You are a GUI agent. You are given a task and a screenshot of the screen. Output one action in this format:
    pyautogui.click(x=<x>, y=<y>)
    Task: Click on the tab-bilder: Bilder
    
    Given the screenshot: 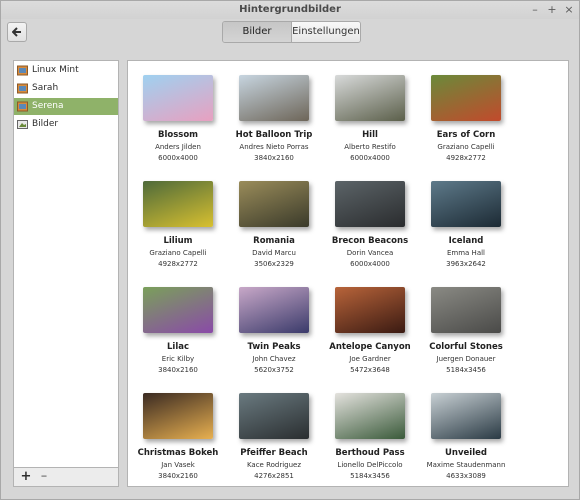 What is the action you would take?
    pyautogui.click(x=257, y=32)
    